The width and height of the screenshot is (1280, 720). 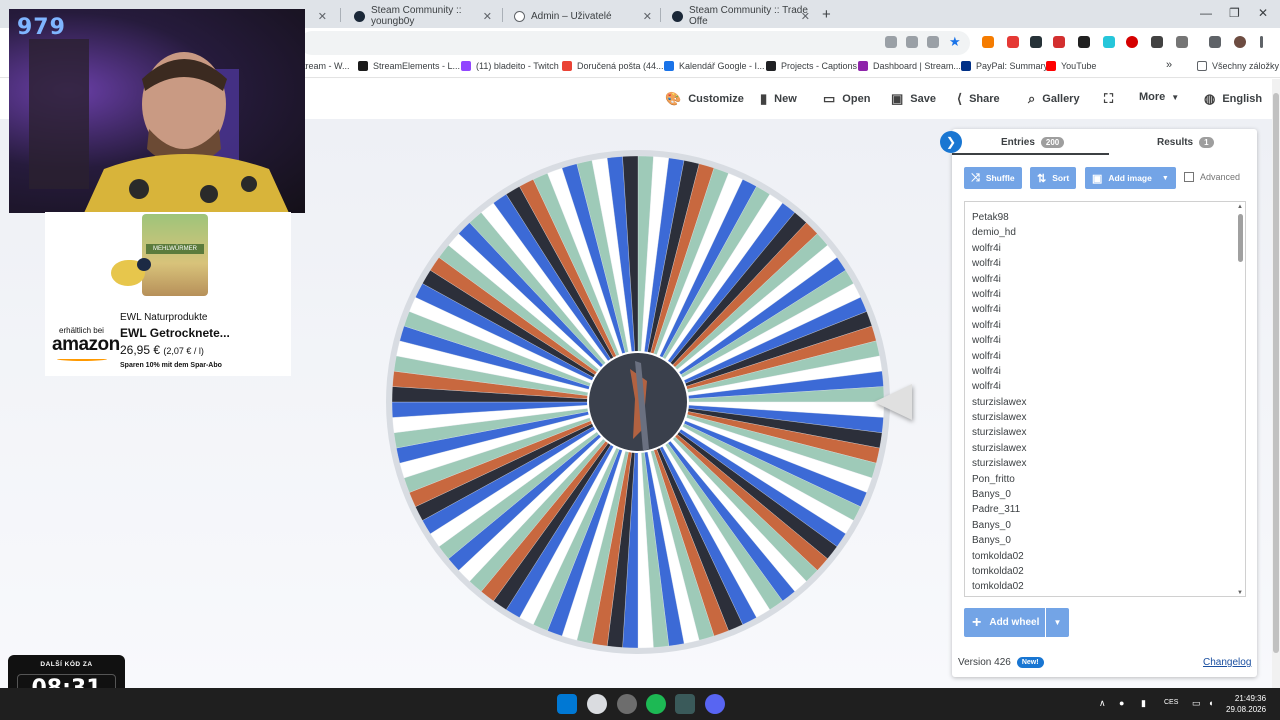 What do you see at coordinates (1033, 142) in the screenshot?
I see `tab-entries: Entries 200` at bounding box center [1033, 142].